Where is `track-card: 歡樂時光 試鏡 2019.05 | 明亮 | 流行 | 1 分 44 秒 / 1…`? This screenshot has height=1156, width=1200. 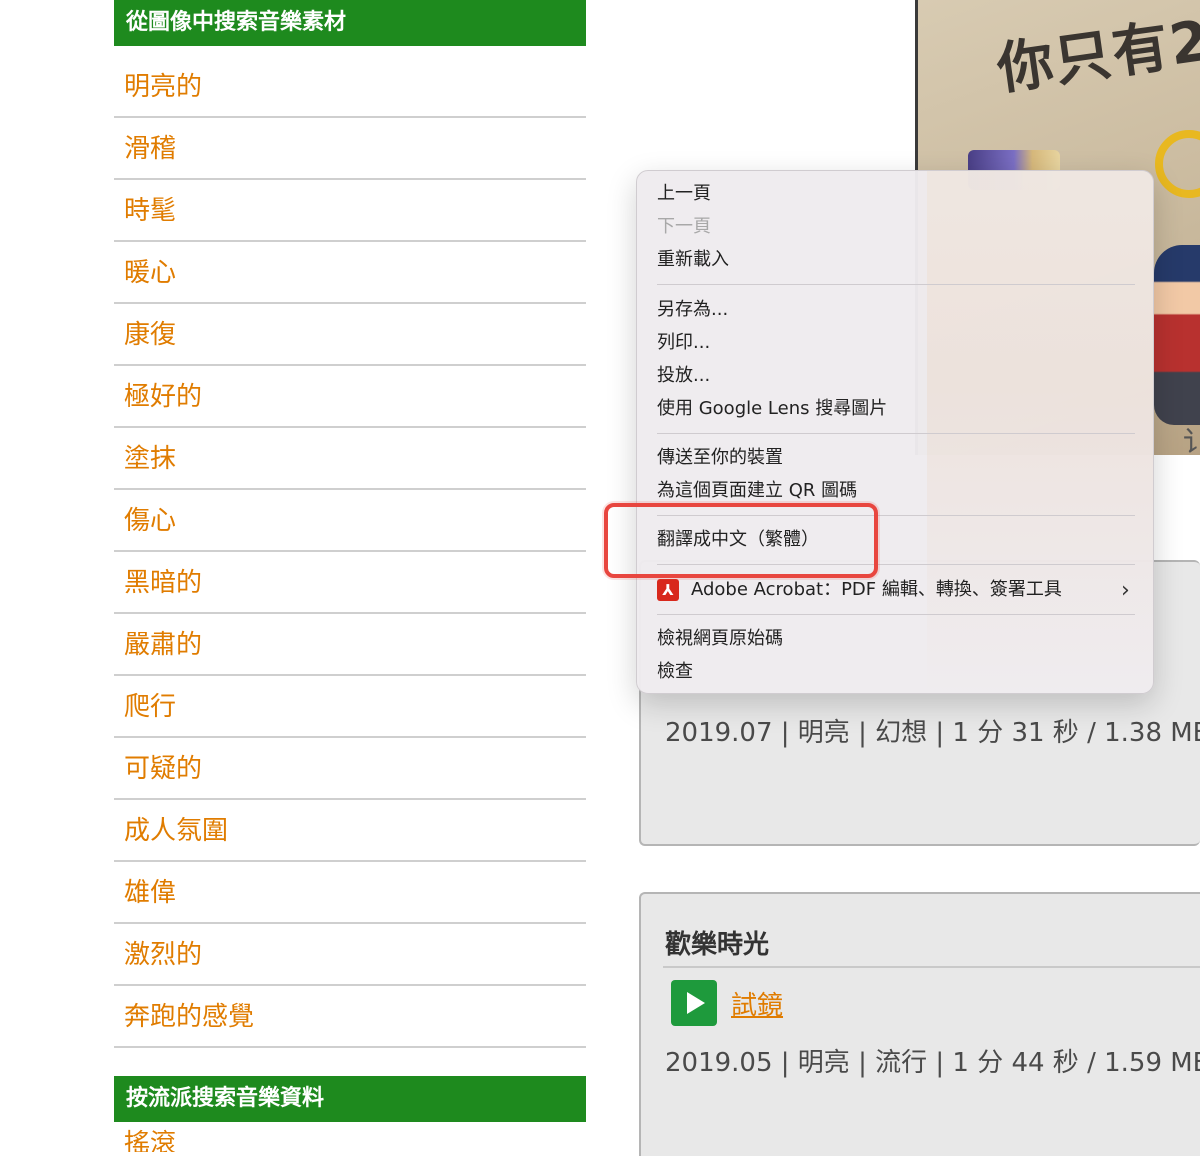
track-card: 歡樂時光 試鏡 2019.05 | 明亮 | 流行 | 1 分 44 秒 / 1… is located at coordinates (919, 1024).